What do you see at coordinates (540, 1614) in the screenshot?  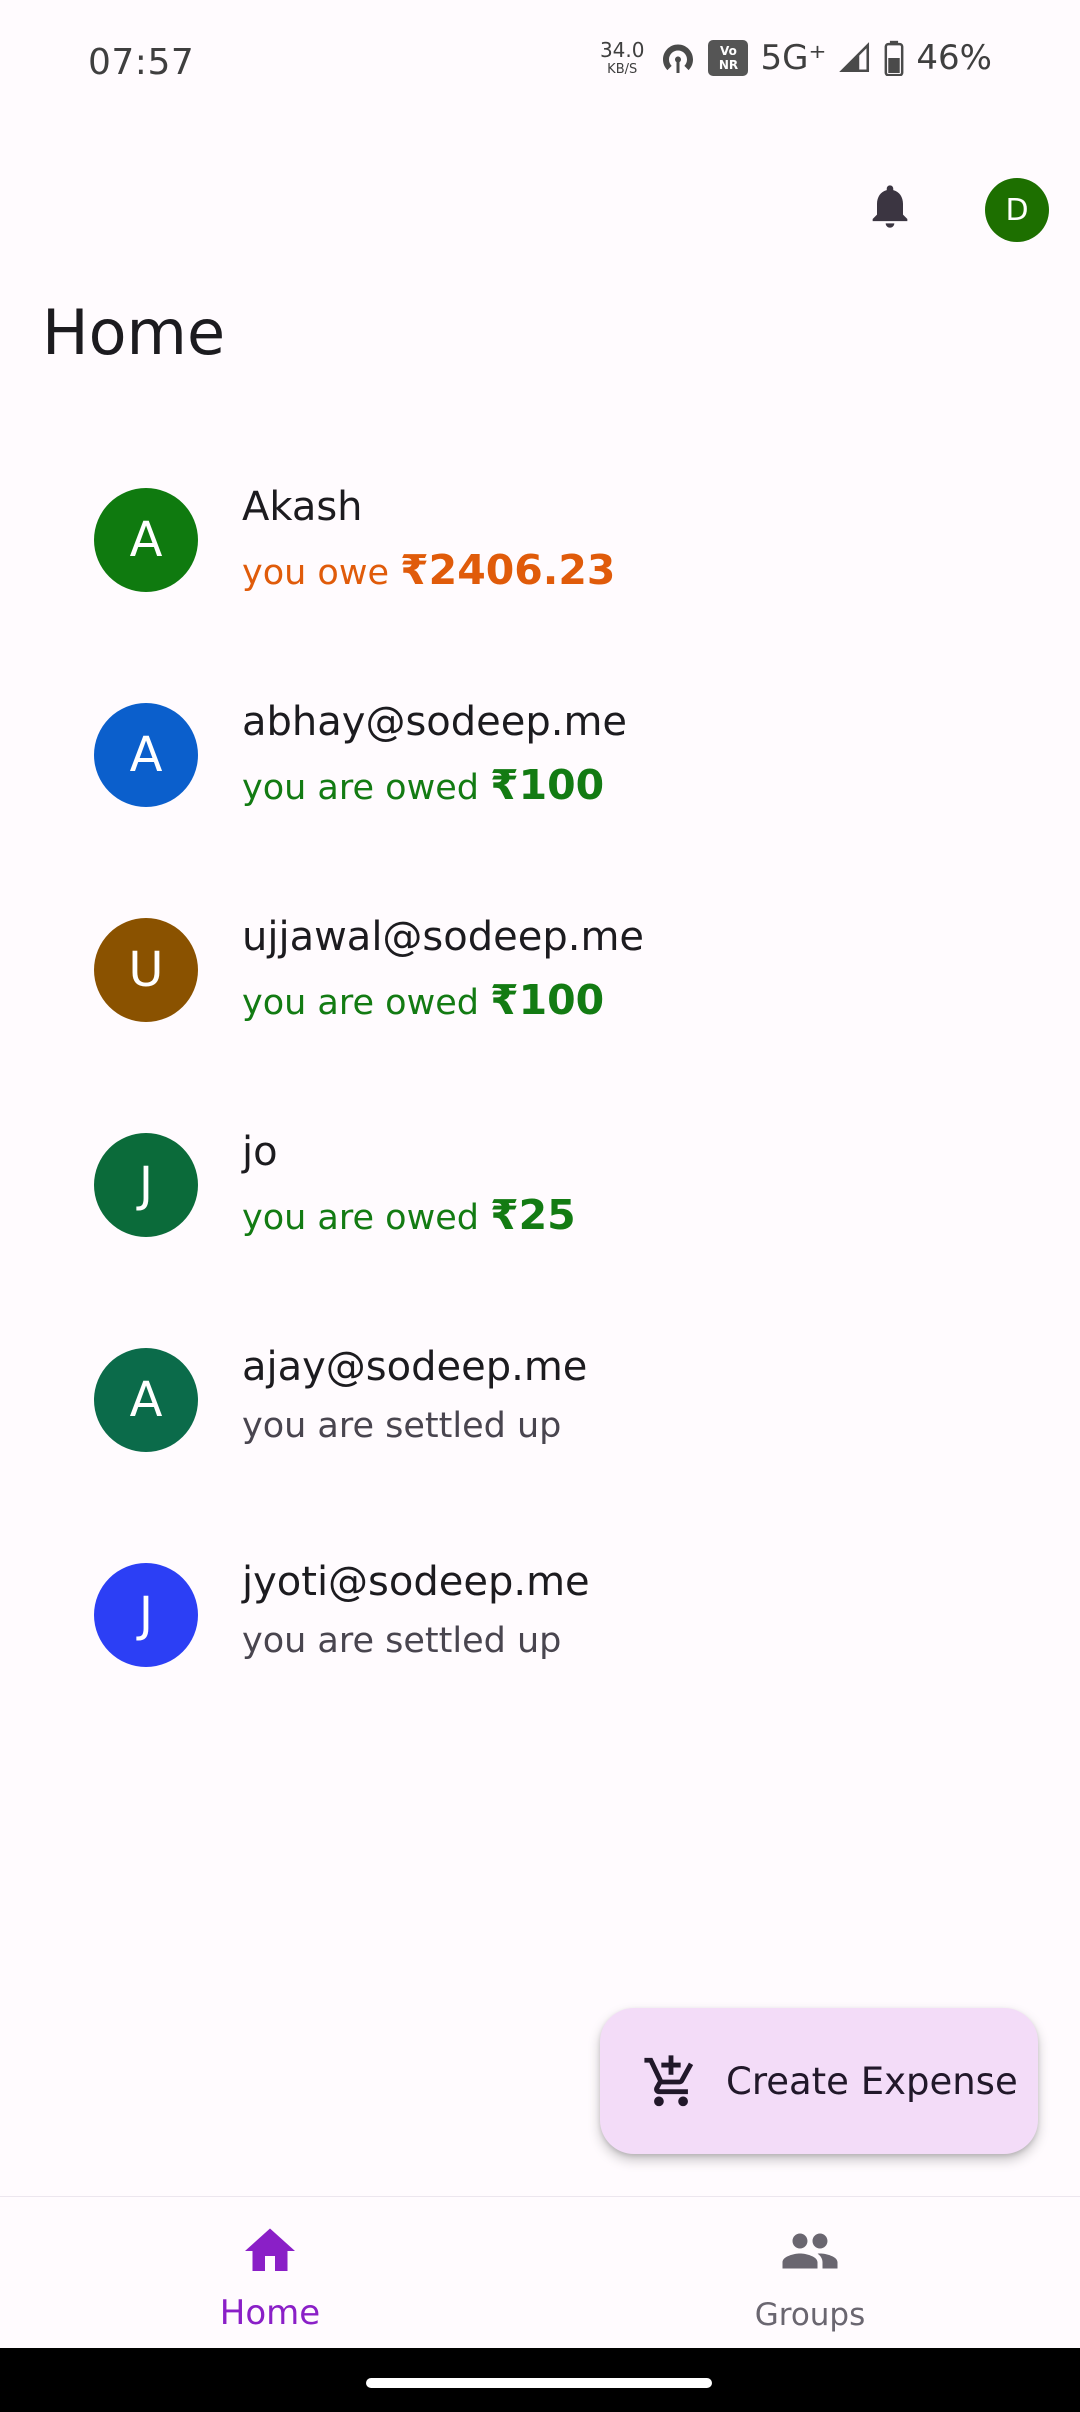 I see `friend-row: J jyoti@sodeep.me you are settled up` at bounding box center [540, 1614].